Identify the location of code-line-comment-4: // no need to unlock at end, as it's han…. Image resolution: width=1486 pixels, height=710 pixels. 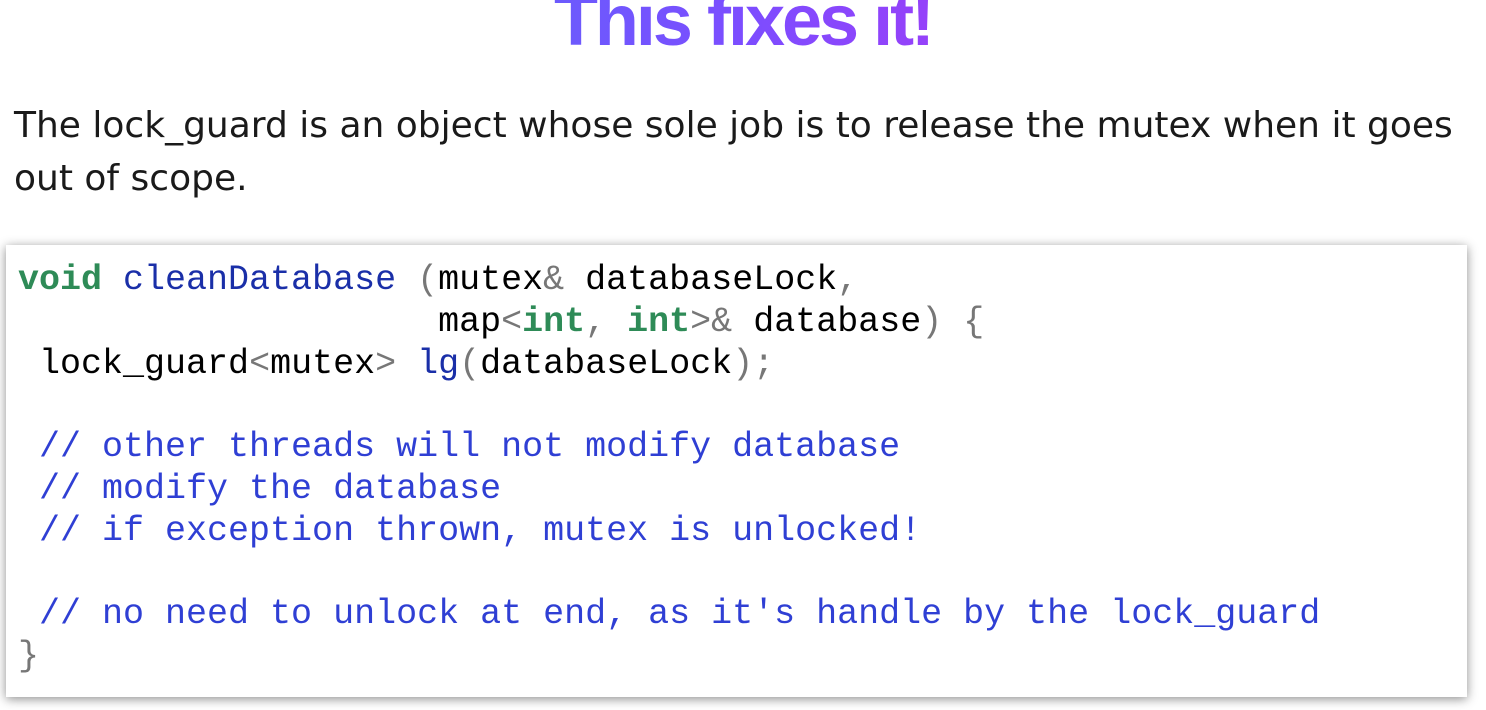
(669, 615).